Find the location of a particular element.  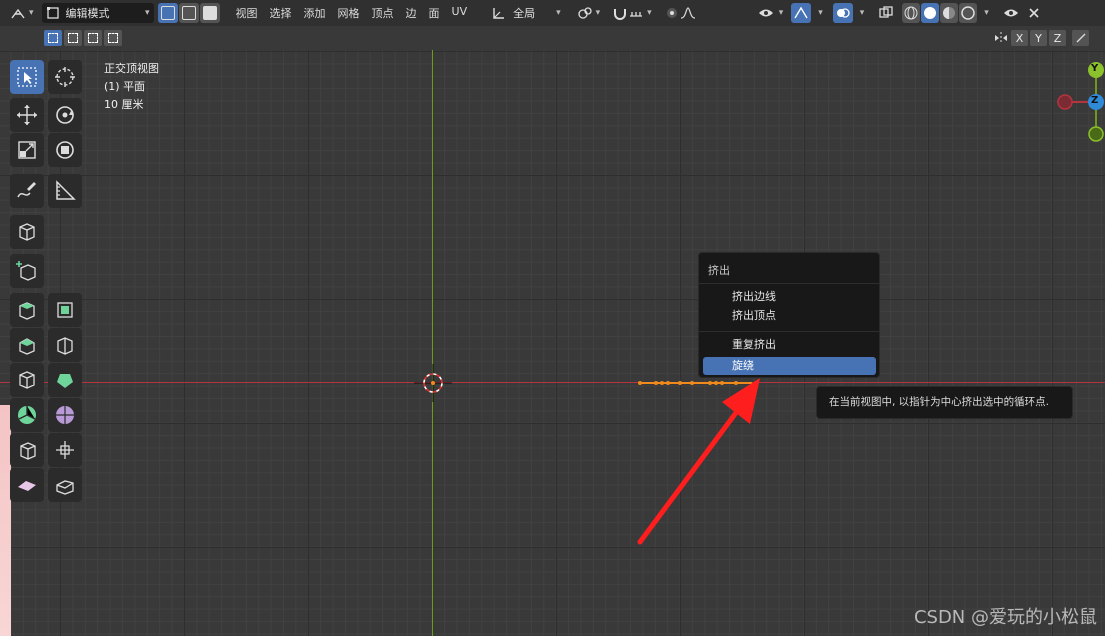

menu-edge: 边 is located at coordinates (411, 13).